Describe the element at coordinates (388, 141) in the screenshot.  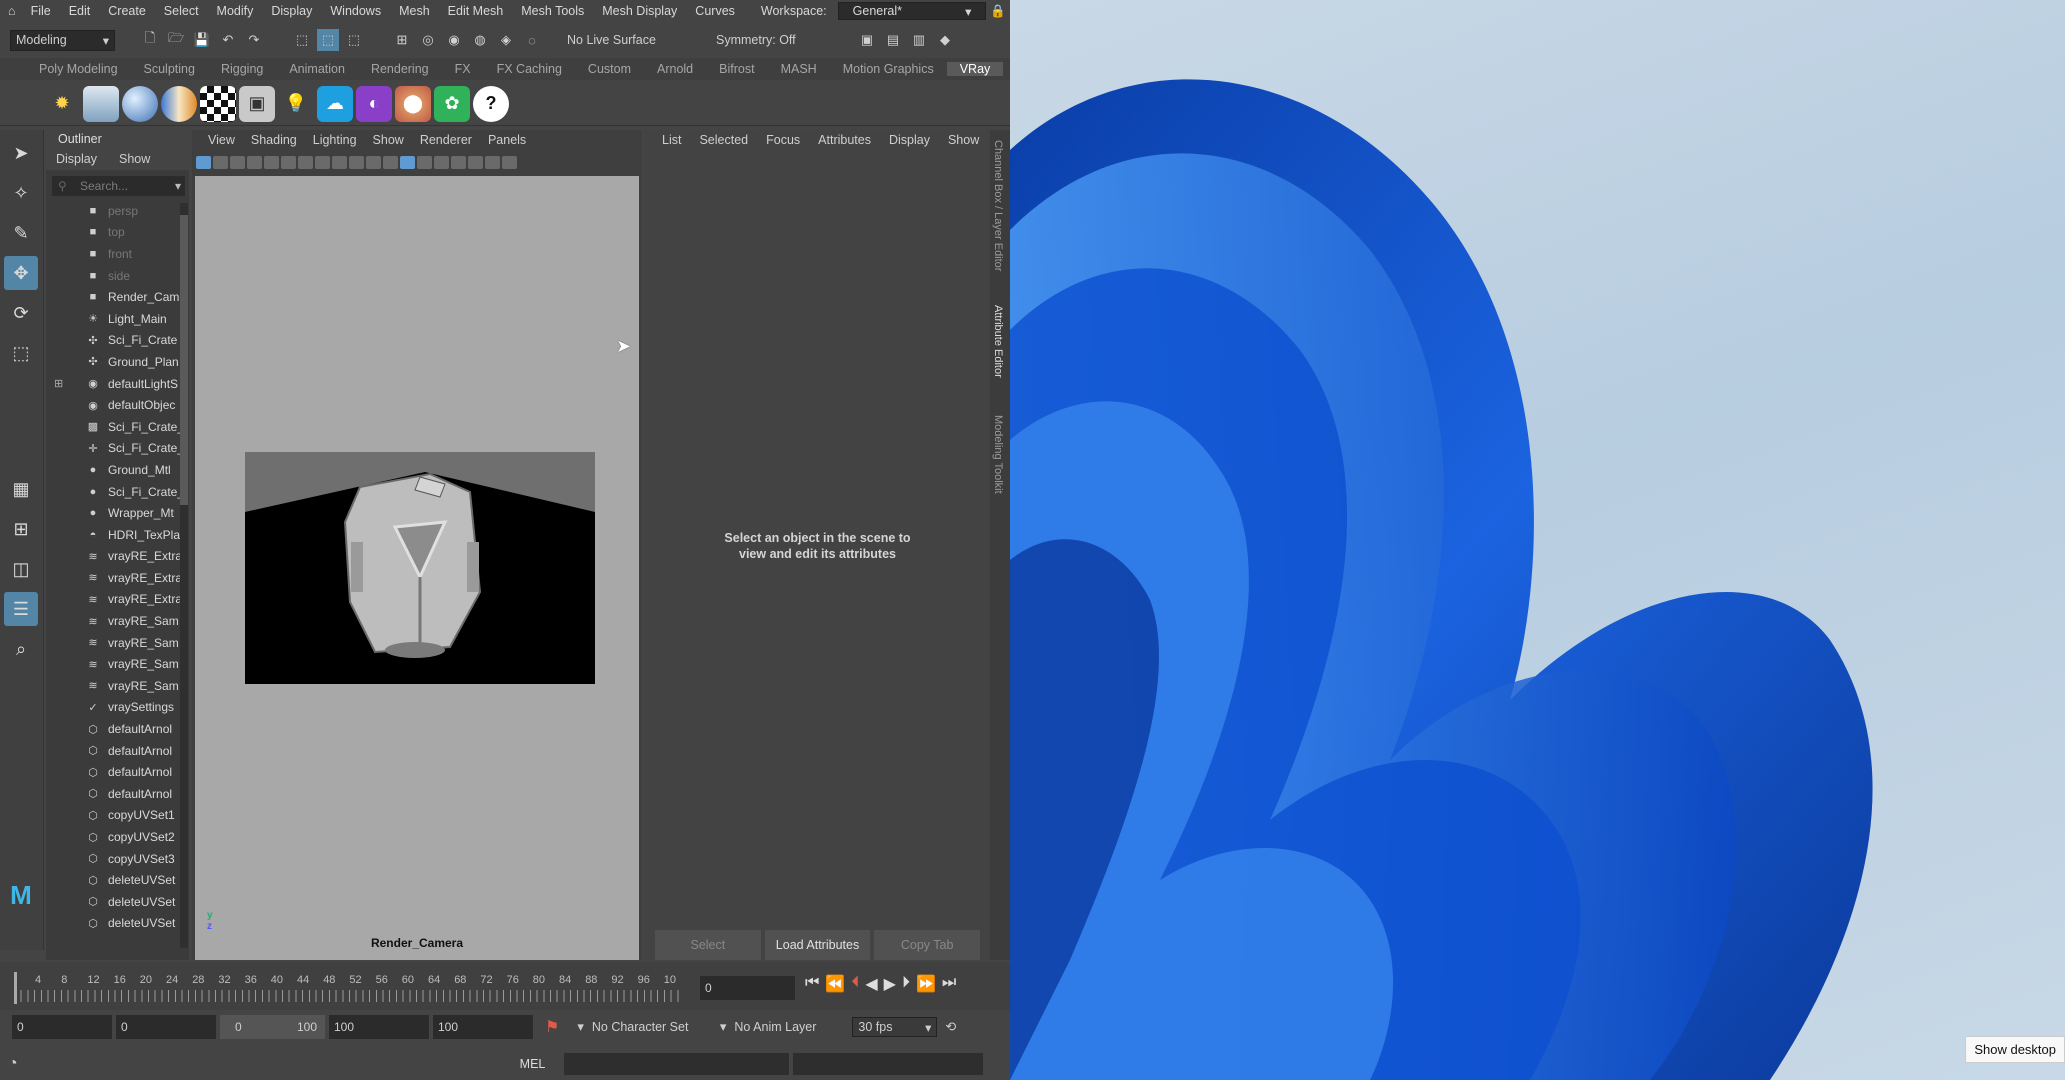
I see `viewport-menu-show: Show` at that location.